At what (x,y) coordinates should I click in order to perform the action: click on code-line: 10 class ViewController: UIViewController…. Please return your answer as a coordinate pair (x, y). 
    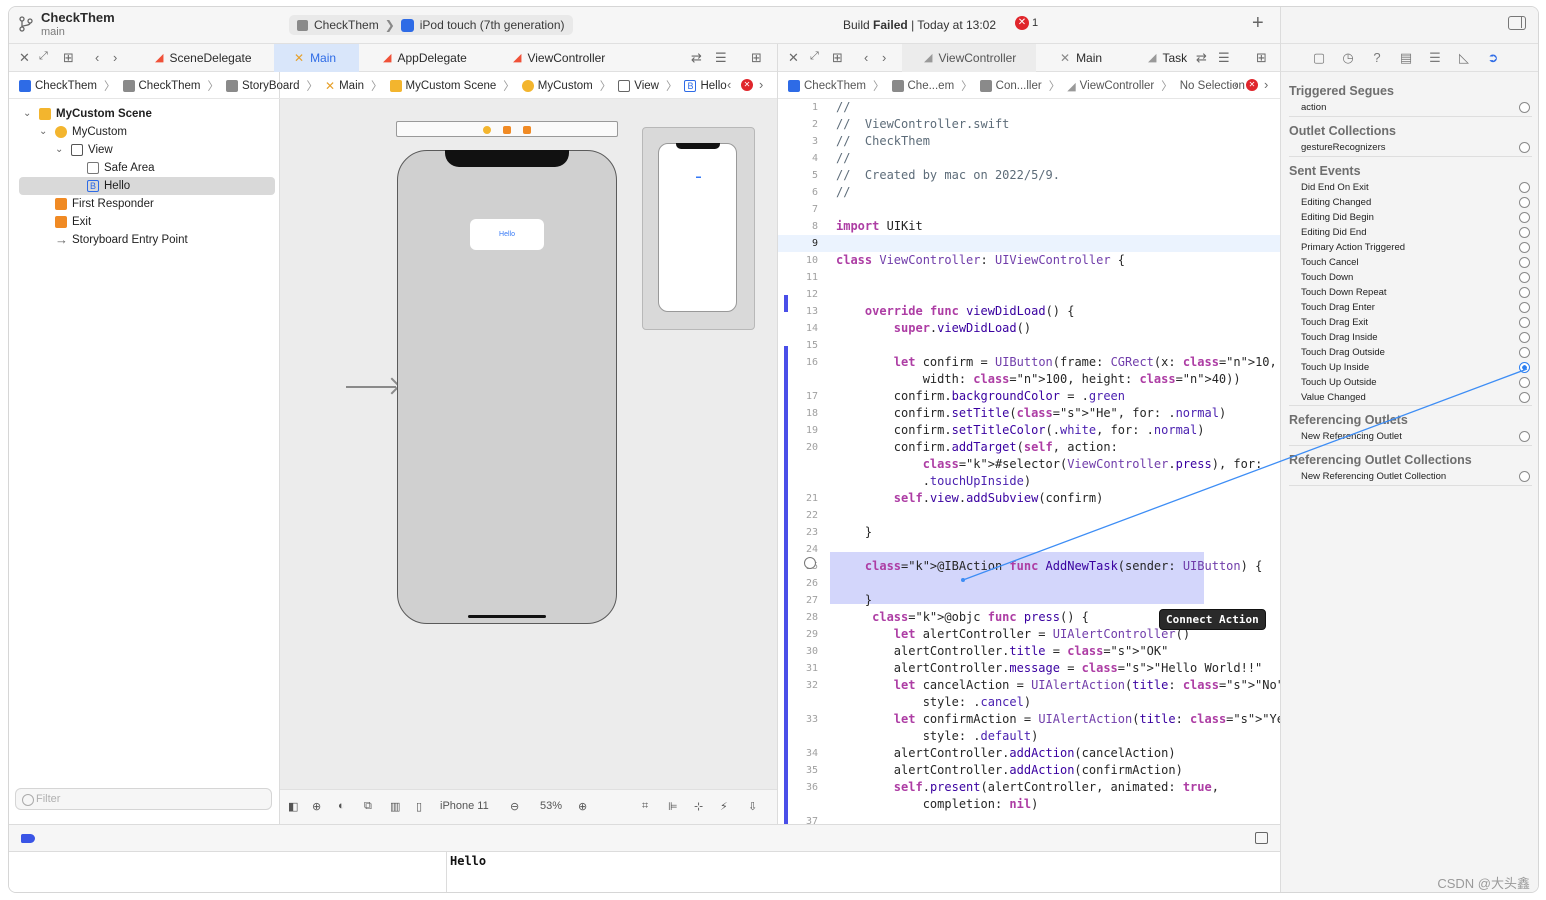
    Looking at the image, I should click on (1029, 260).